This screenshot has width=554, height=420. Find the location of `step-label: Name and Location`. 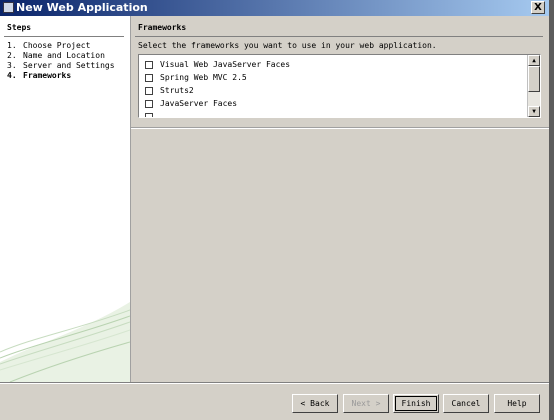

step-label: Name and Location is located at coordinates (64, 55).